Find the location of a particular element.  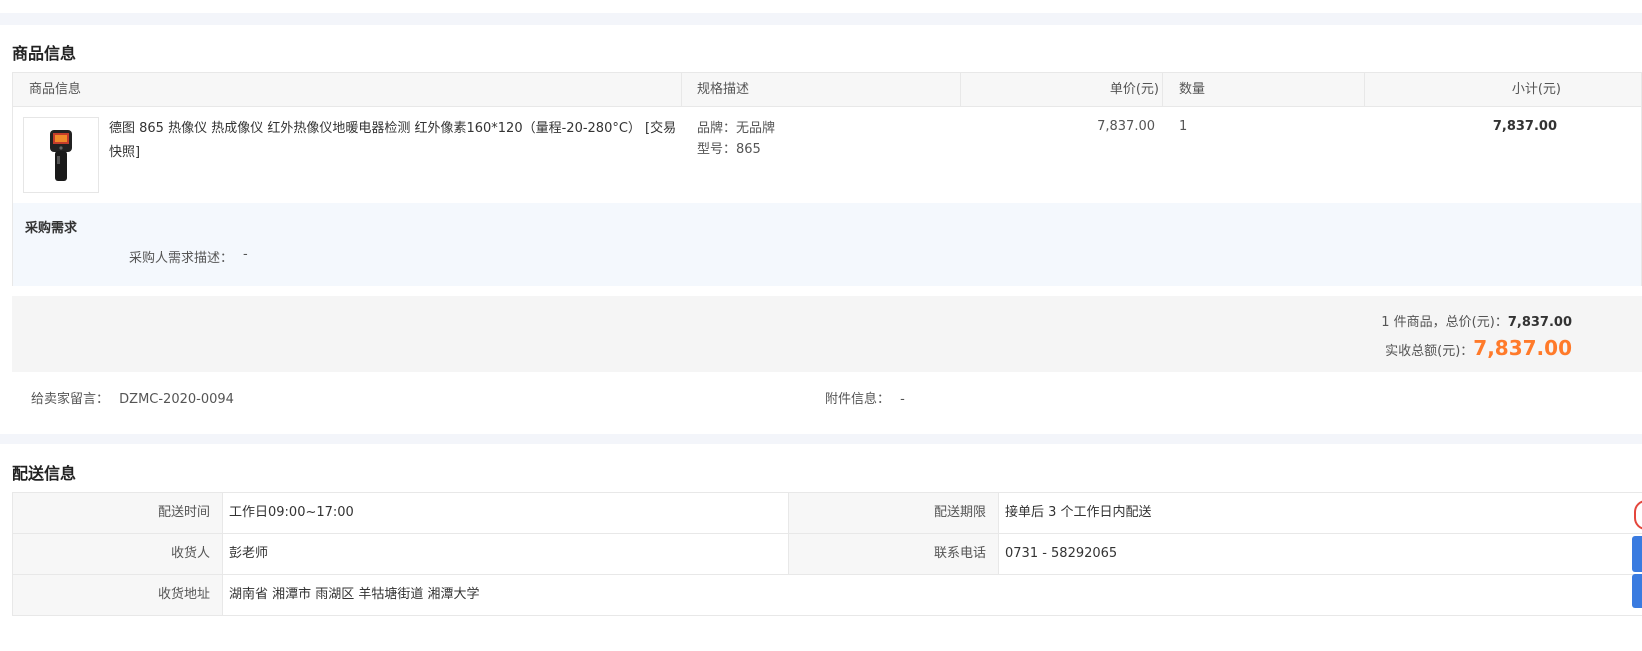

subtotal: 7,837.00 is located at coordinates (1524, 126).